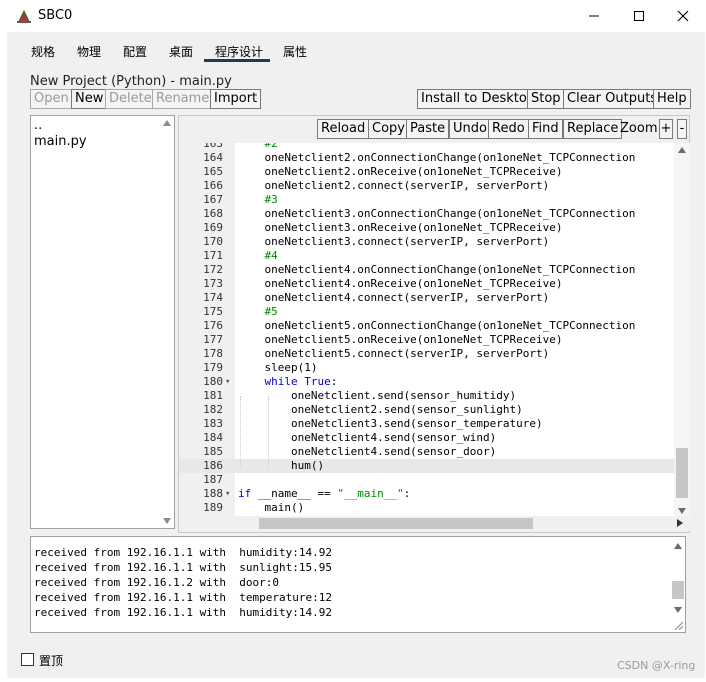 Image resolution: width=706 pixels, height=682 pixels. Describe the element at coordinates (258, 199) in the screenshot. I see `code-text: #3` at that location.